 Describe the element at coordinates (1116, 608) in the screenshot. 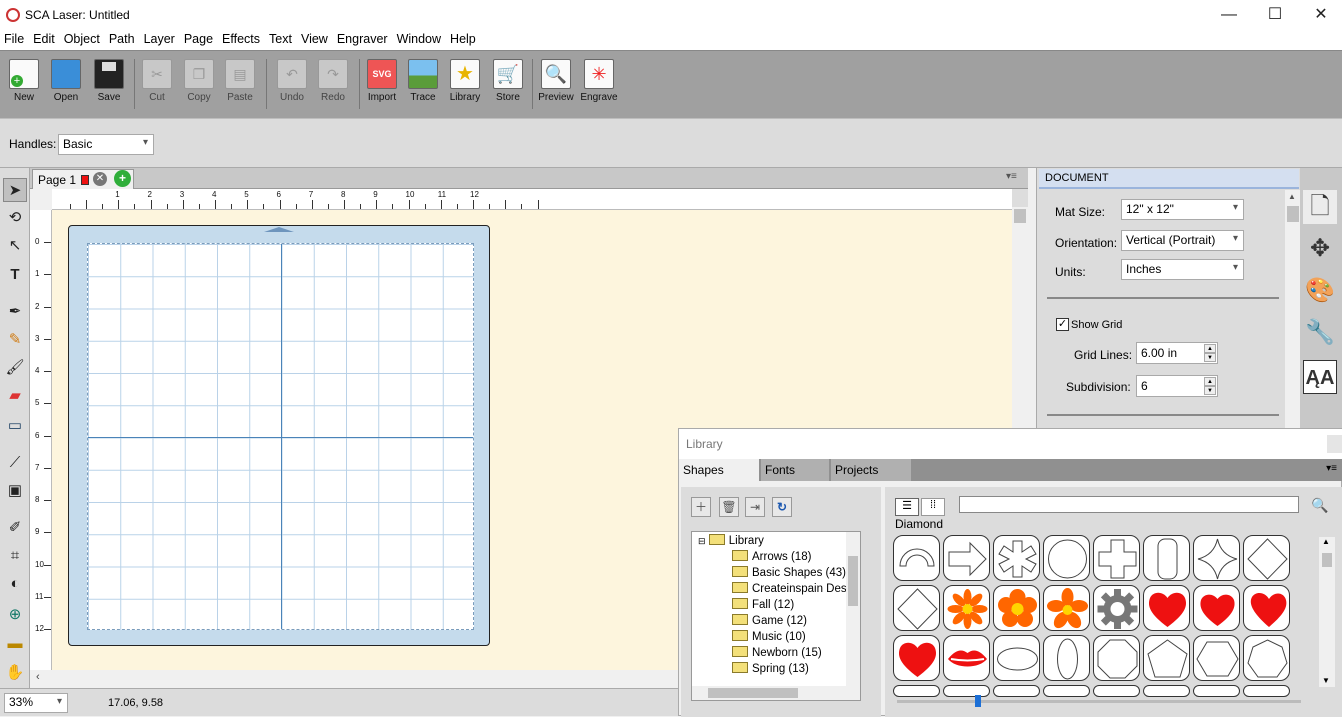

I see `shape-gear` at that location.